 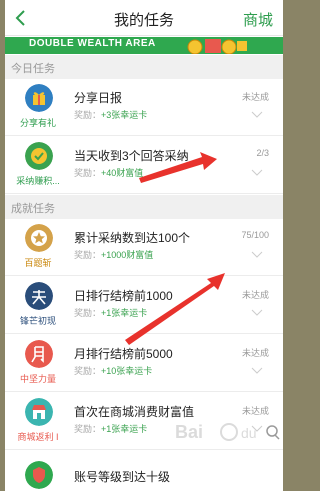 What do you see at coordinates (38, 437) in the screenshot?
I see `task-icon-caption: 商城返利 I` at bounding box center [38, 437].